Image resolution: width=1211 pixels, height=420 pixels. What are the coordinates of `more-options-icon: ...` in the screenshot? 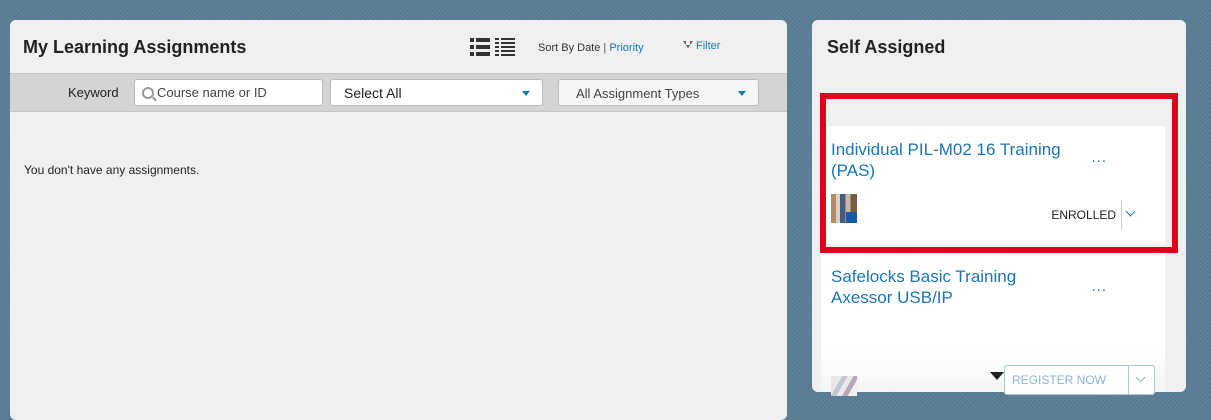 It's located at (1099, 286).